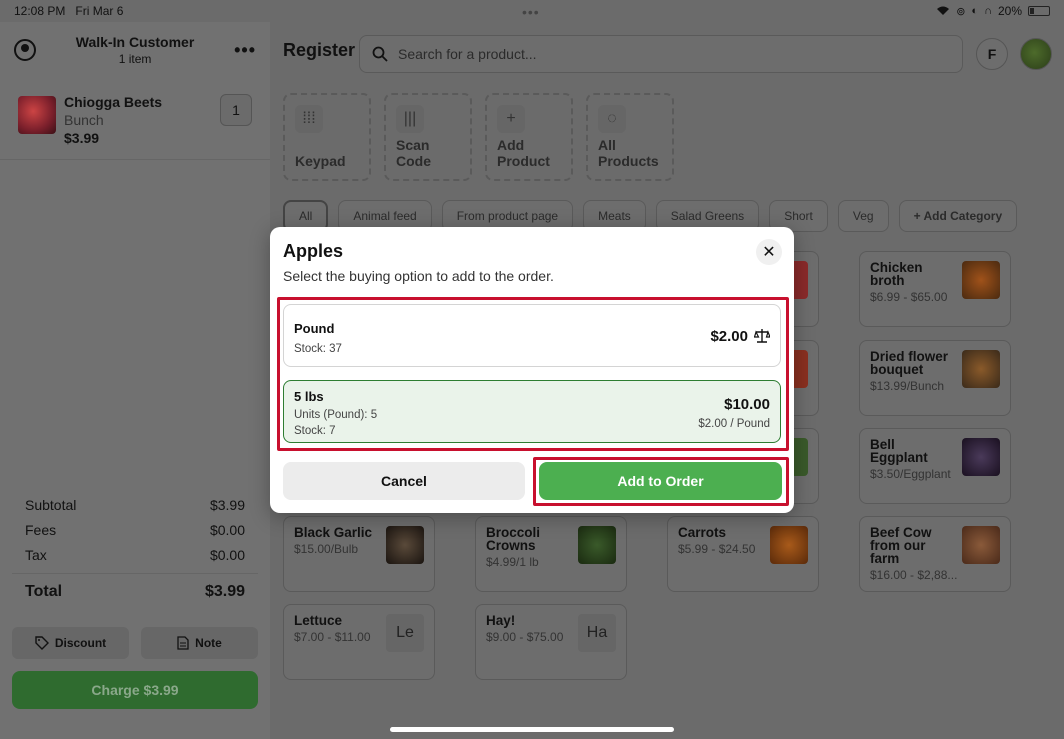 The image size is (1064, 739). I want to click on tax-label: Tax, so click(36, 554).